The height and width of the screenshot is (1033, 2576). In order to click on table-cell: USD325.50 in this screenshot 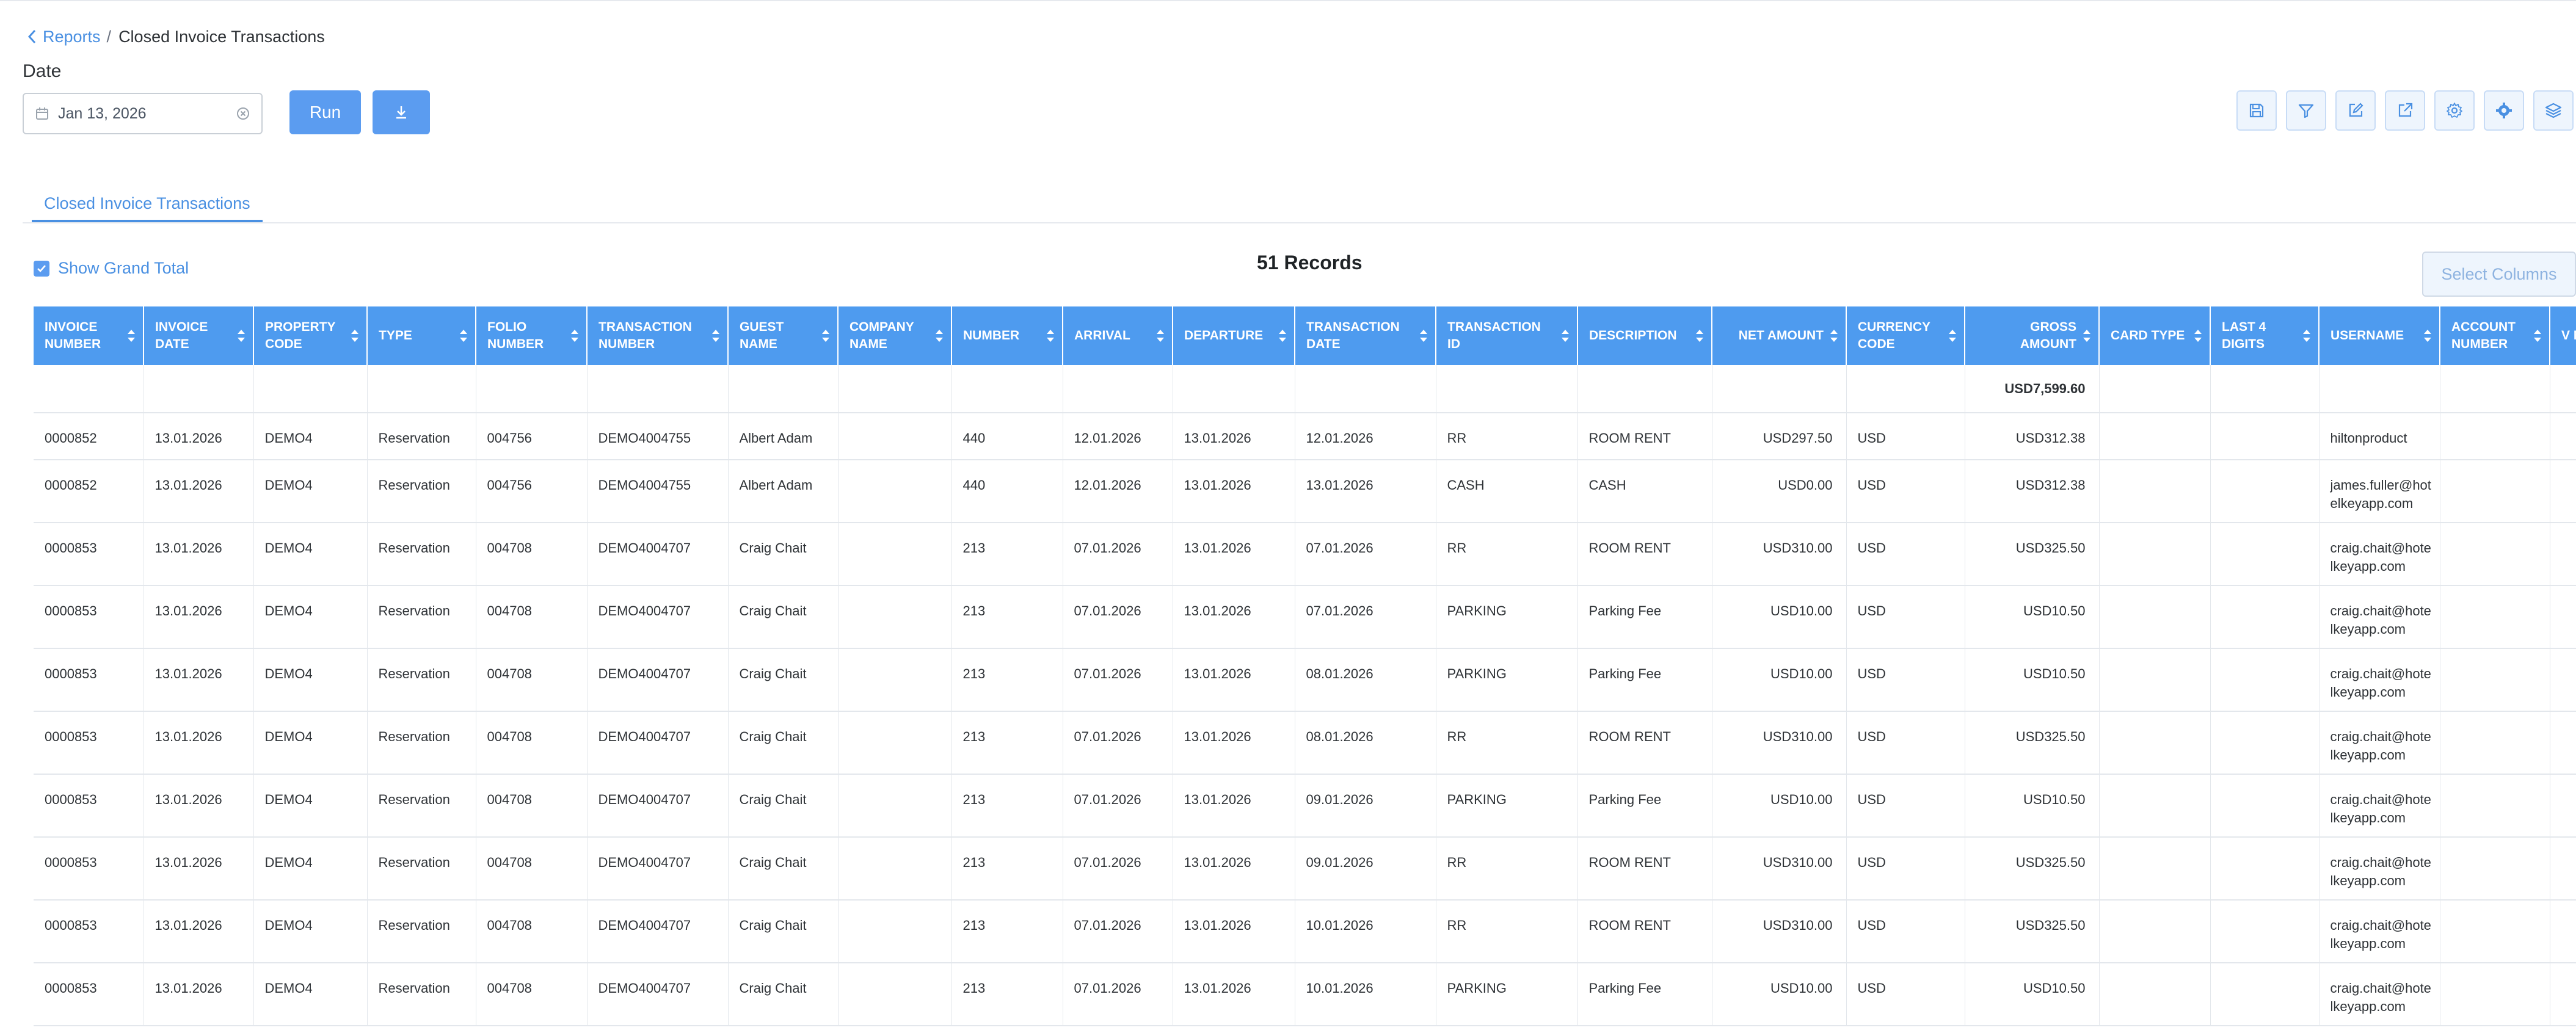, I will do `click(2033, 869)`.